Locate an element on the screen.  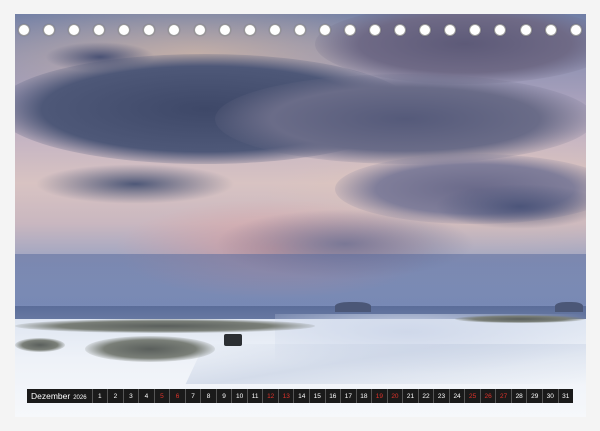
day-cell: 30 is located at coordinates (549, 396).